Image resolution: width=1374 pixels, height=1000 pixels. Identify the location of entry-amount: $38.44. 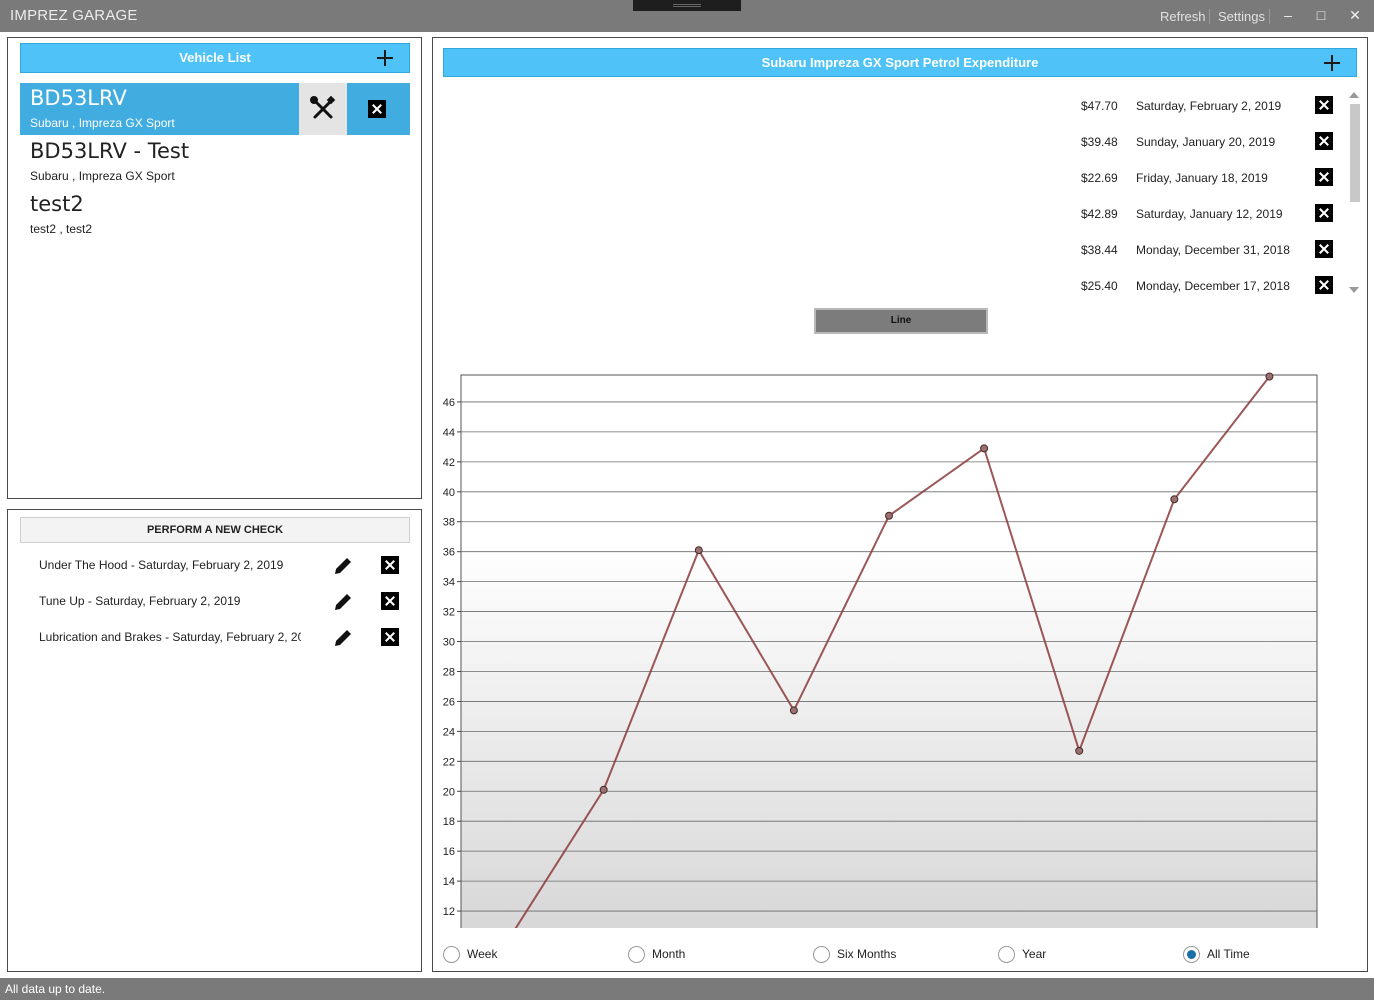
(1099, 250).